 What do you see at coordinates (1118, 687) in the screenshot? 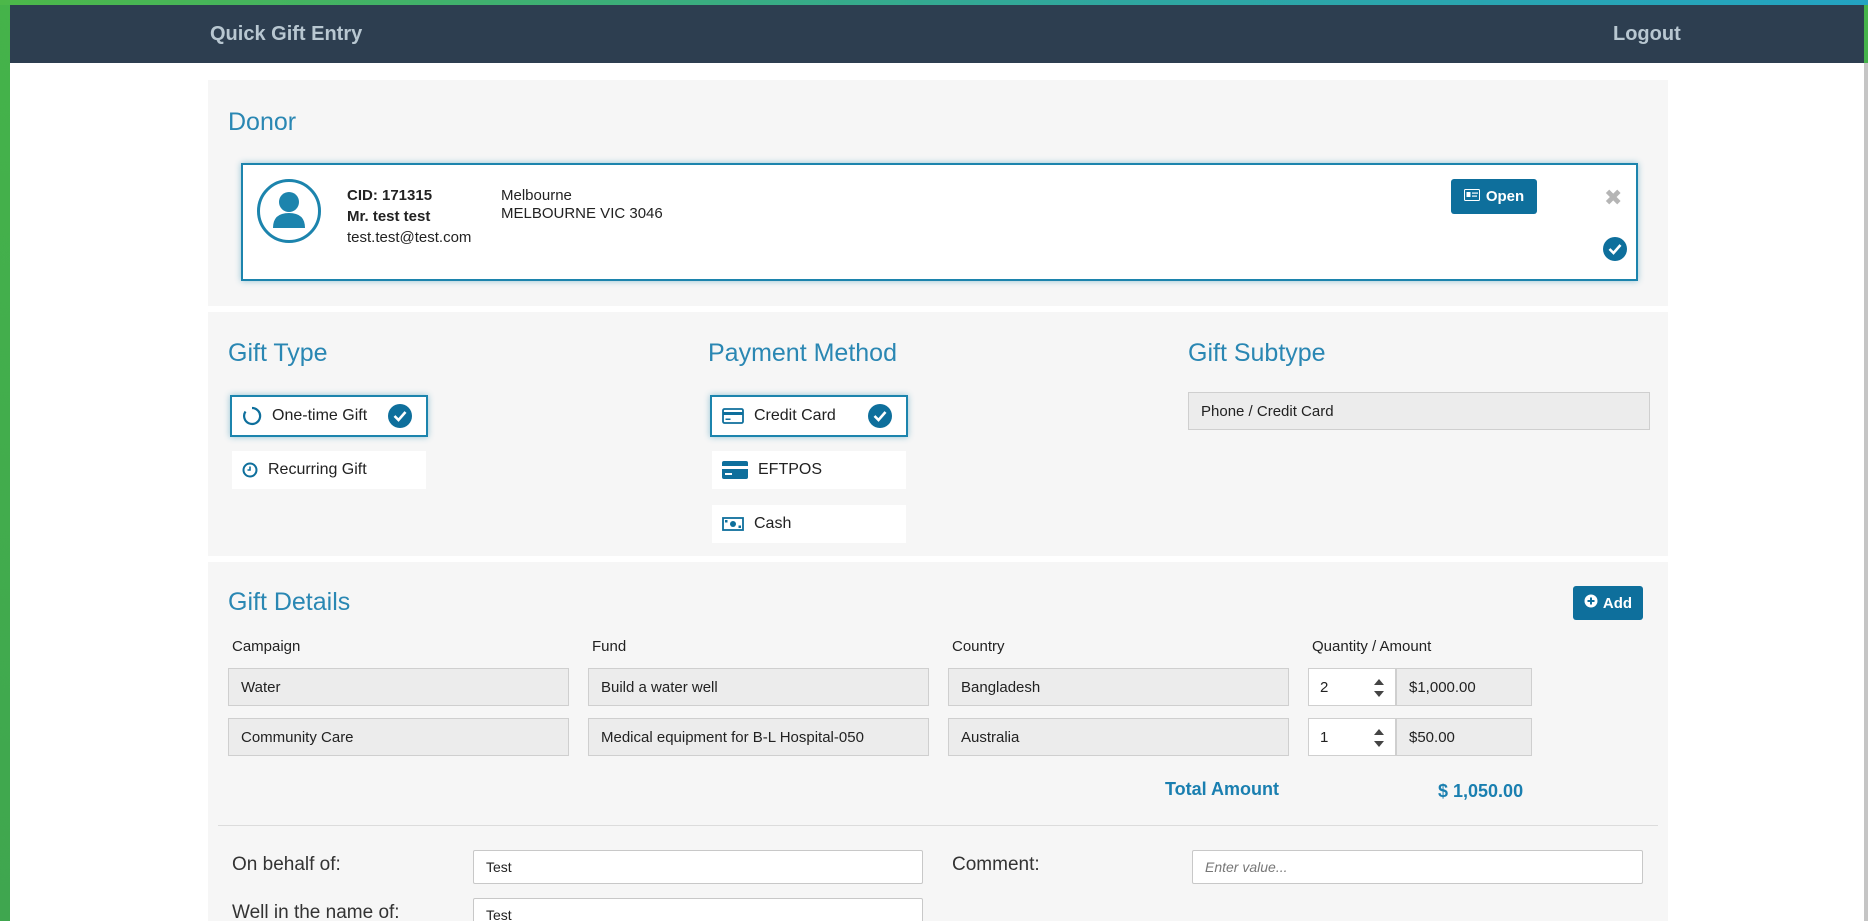
I see `country-select: Bangladesh` at bounding box center [1118, 687].